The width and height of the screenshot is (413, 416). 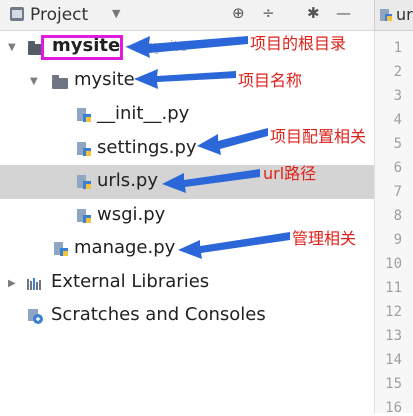 What do you see at coordinates (393, 288) in the screenshot?
I see `line-number: 11` at bounding box center [393, 288].